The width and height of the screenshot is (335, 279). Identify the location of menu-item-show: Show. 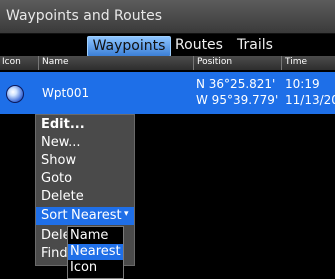
(58, 160).